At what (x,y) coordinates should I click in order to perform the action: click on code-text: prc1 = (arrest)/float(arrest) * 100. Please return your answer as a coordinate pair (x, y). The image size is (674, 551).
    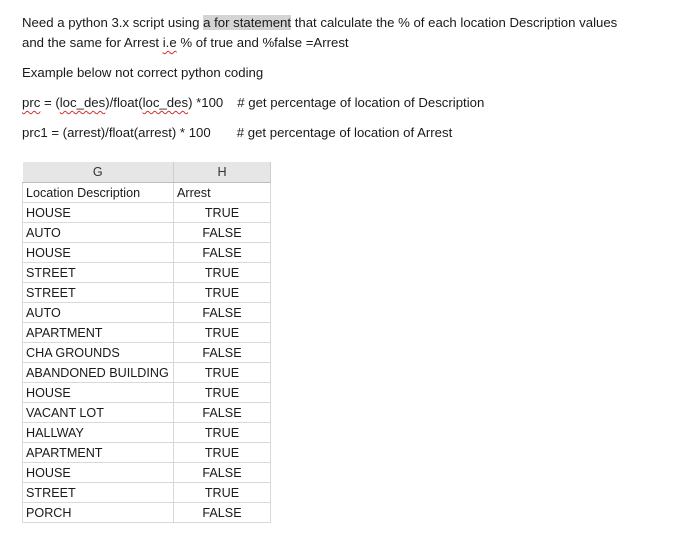
    Looking at the image, I should click on (116, 132).